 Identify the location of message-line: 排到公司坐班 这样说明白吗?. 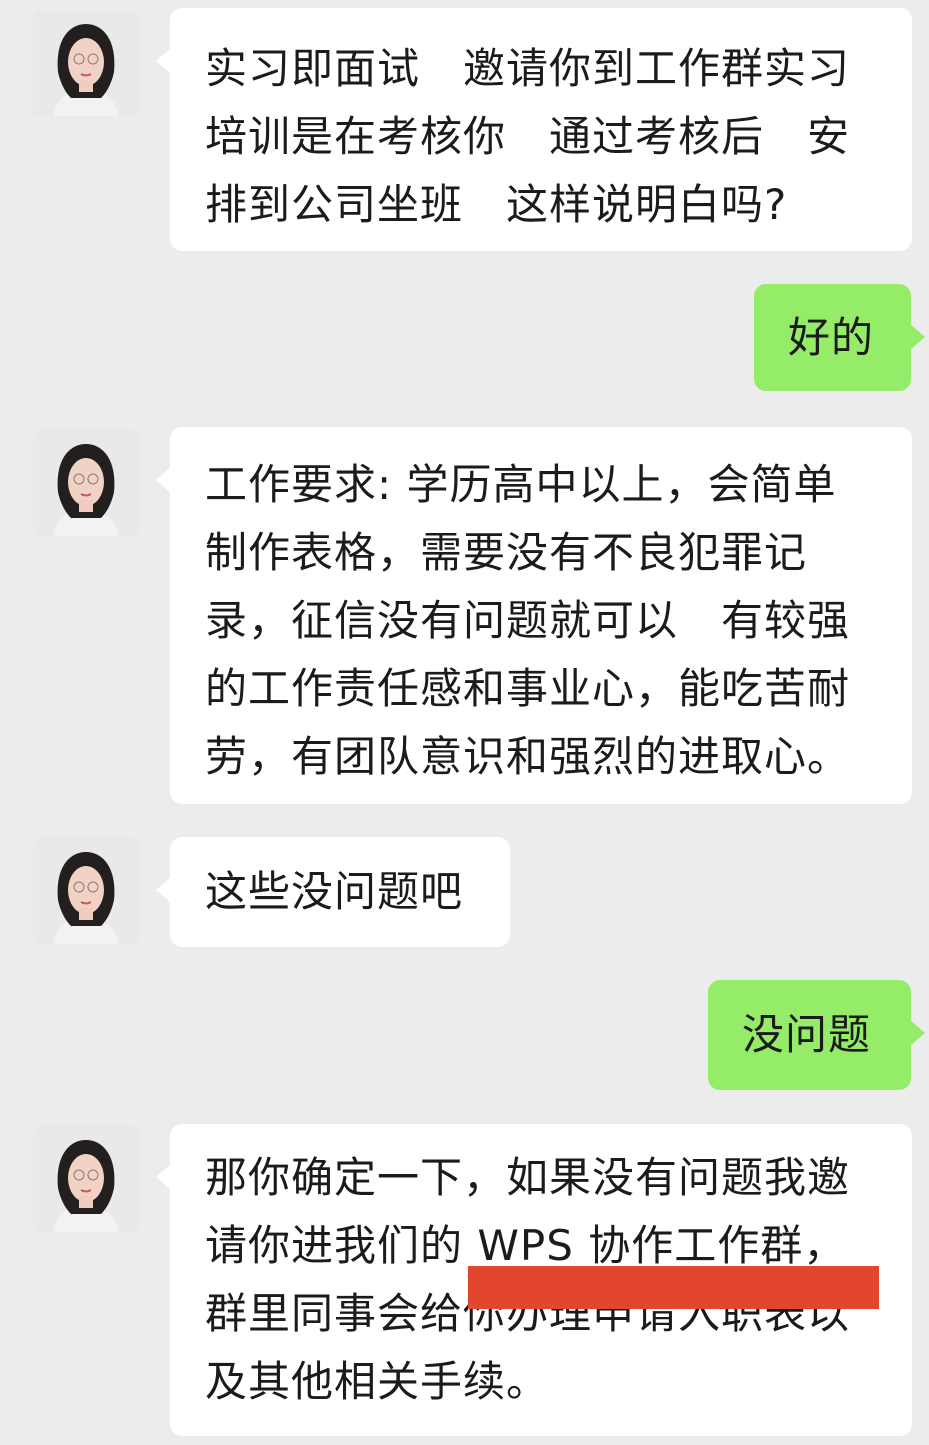
(496, 204).